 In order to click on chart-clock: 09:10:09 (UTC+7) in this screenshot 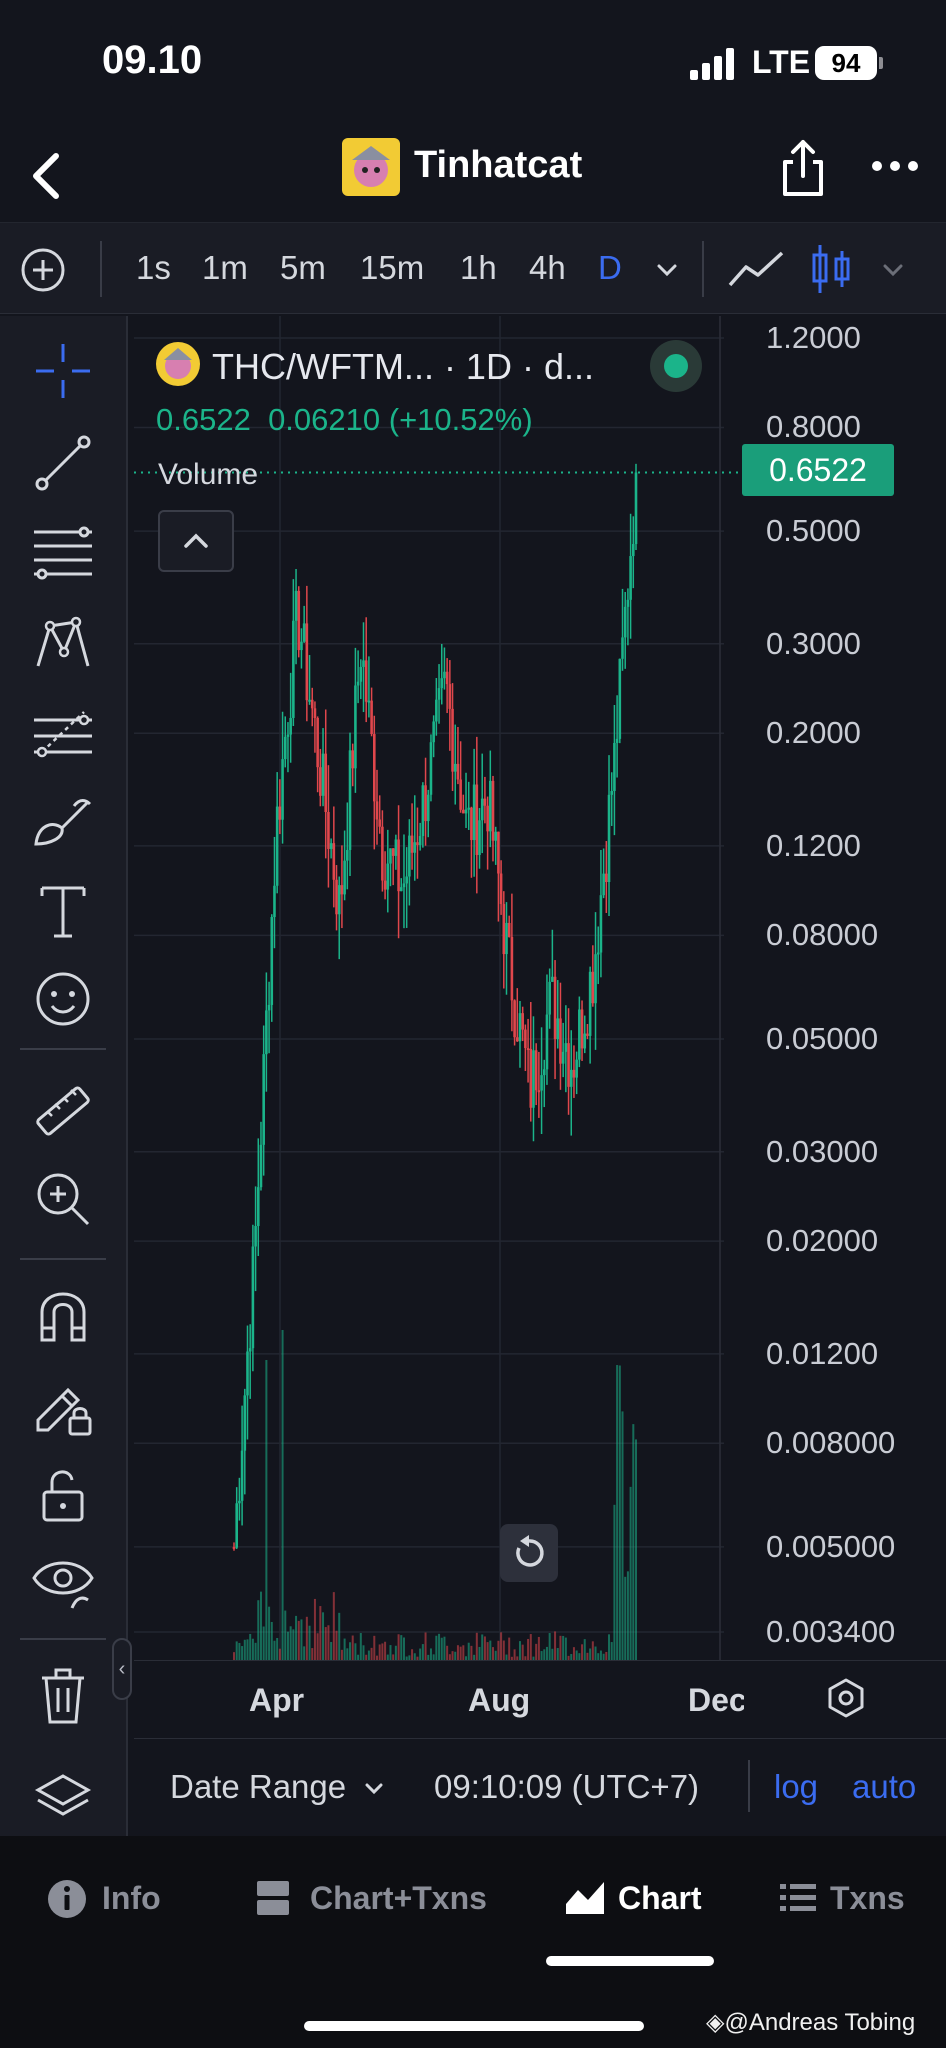, I will do `click(566, 1787)`.